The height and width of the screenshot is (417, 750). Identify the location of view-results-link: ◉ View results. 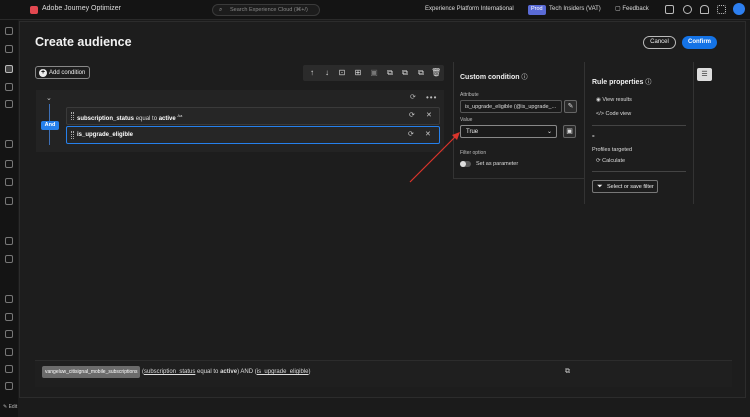
(614, 100).